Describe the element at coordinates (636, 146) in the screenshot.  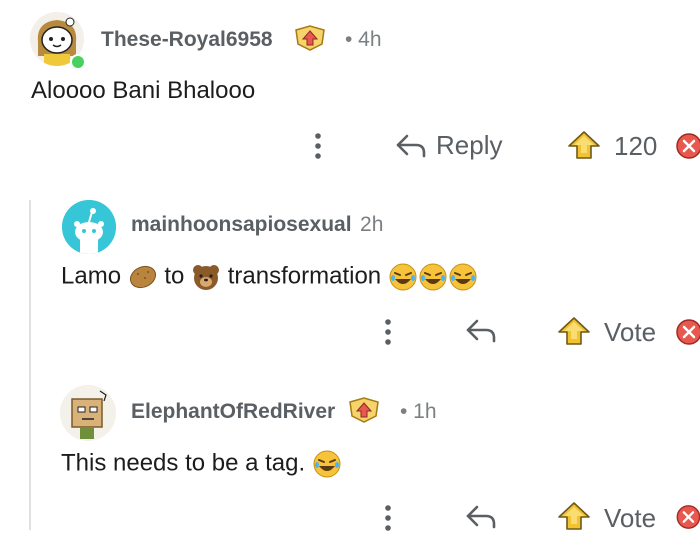
I see `vote-count: 120` at that location.